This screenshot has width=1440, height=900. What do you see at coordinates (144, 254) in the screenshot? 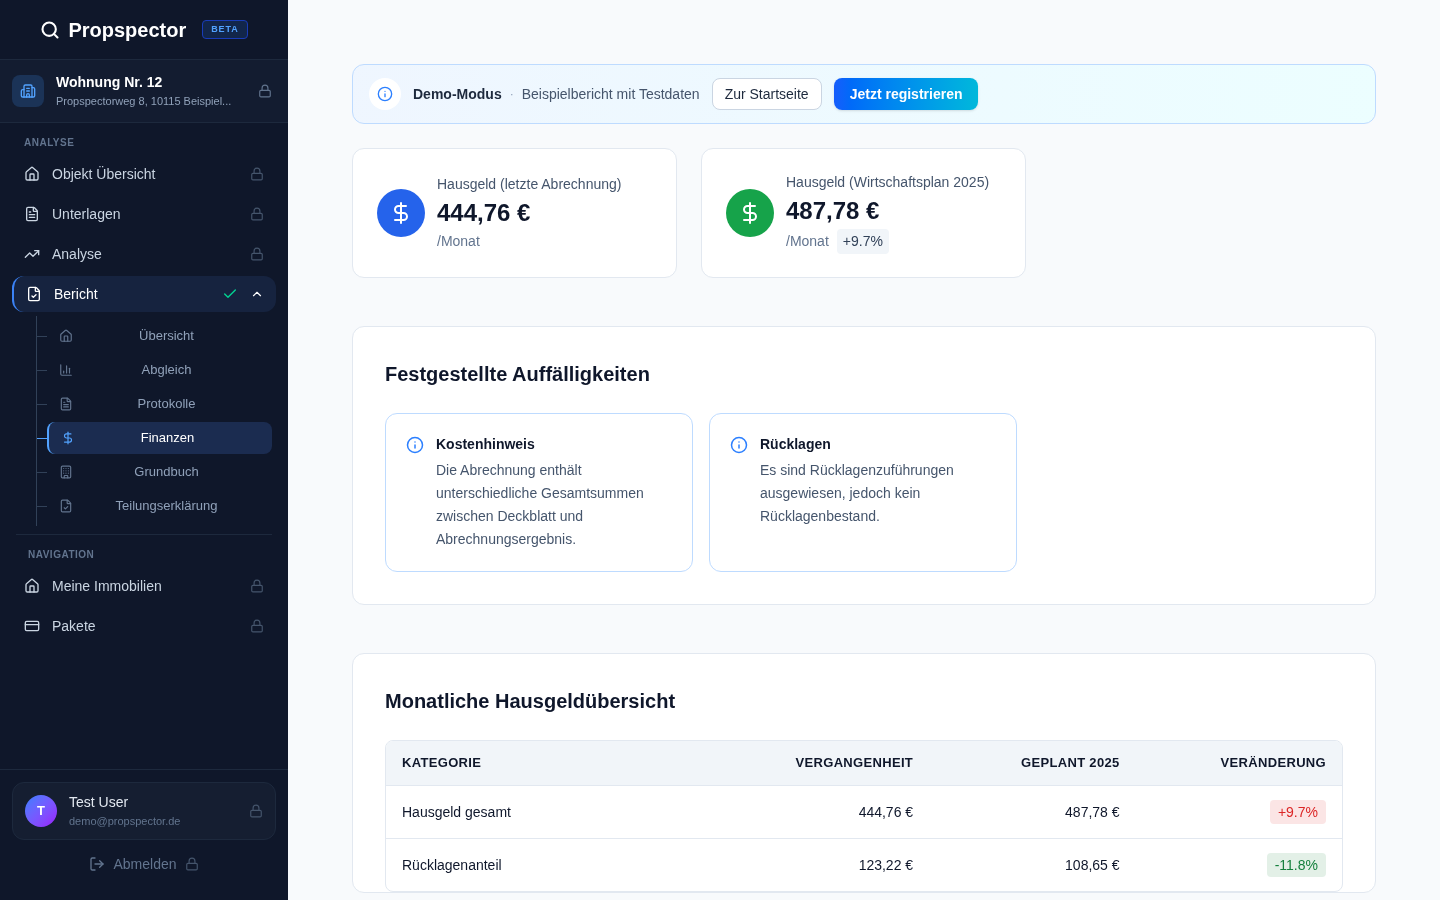
I see `nav-item: Analyse` at bounding box center [144, 254].